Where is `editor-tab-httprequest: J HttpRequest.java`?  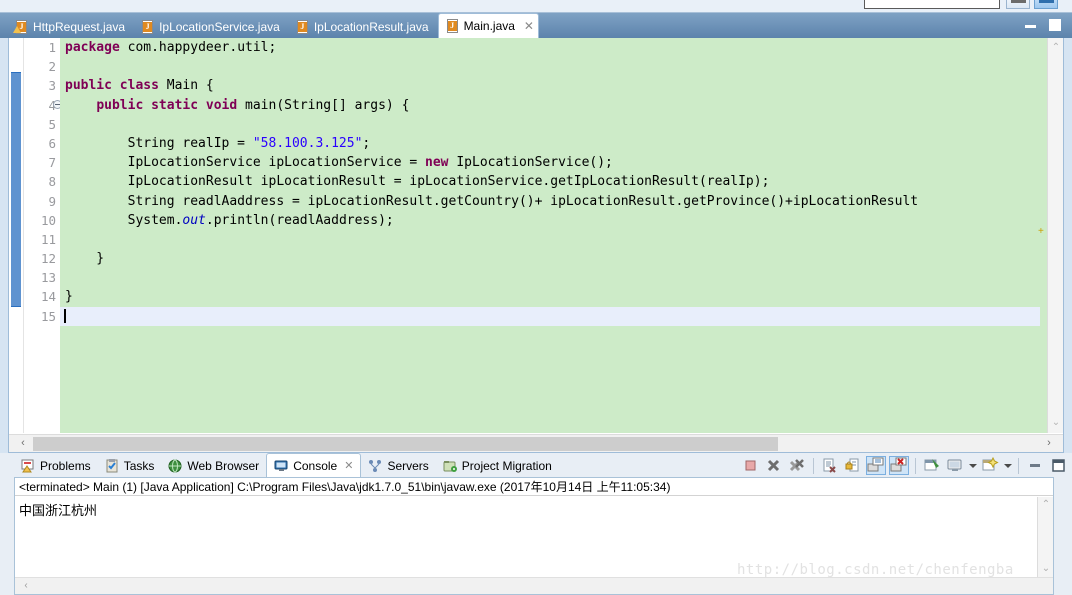
editor-tab-httprequest: J HttpRequest.java is located at coordinates (71, 26).